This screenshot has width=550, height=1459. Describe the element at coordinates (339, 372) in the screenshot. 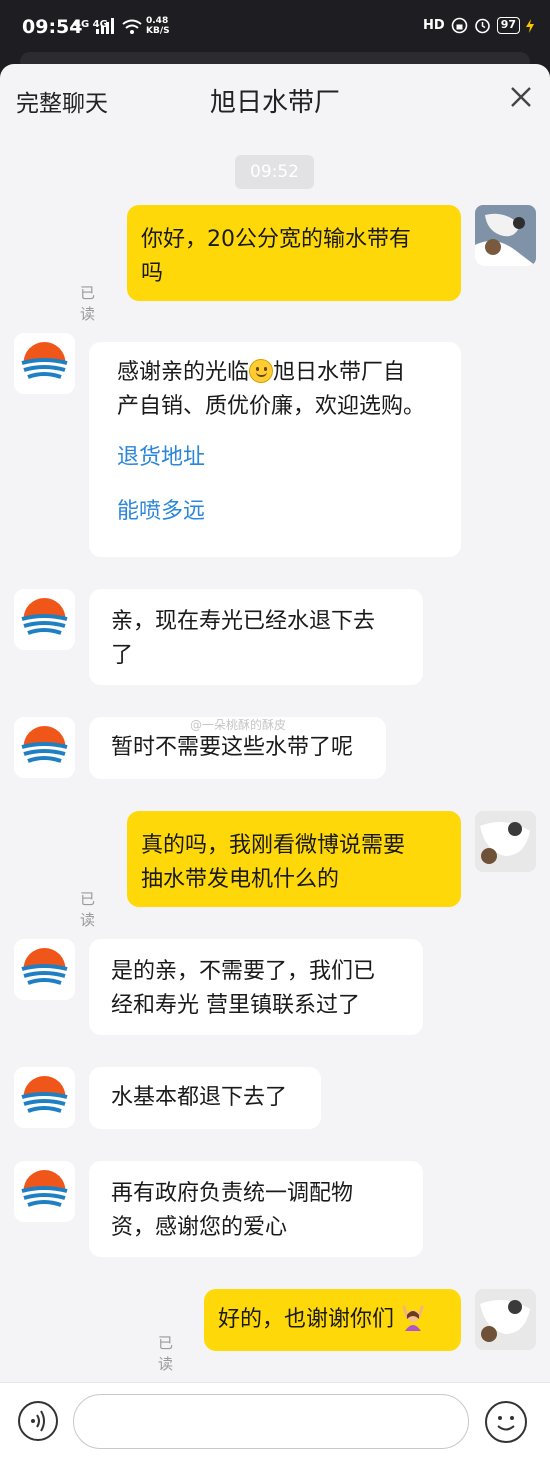

I see `message-text: 旭日水带厂自` at that location.